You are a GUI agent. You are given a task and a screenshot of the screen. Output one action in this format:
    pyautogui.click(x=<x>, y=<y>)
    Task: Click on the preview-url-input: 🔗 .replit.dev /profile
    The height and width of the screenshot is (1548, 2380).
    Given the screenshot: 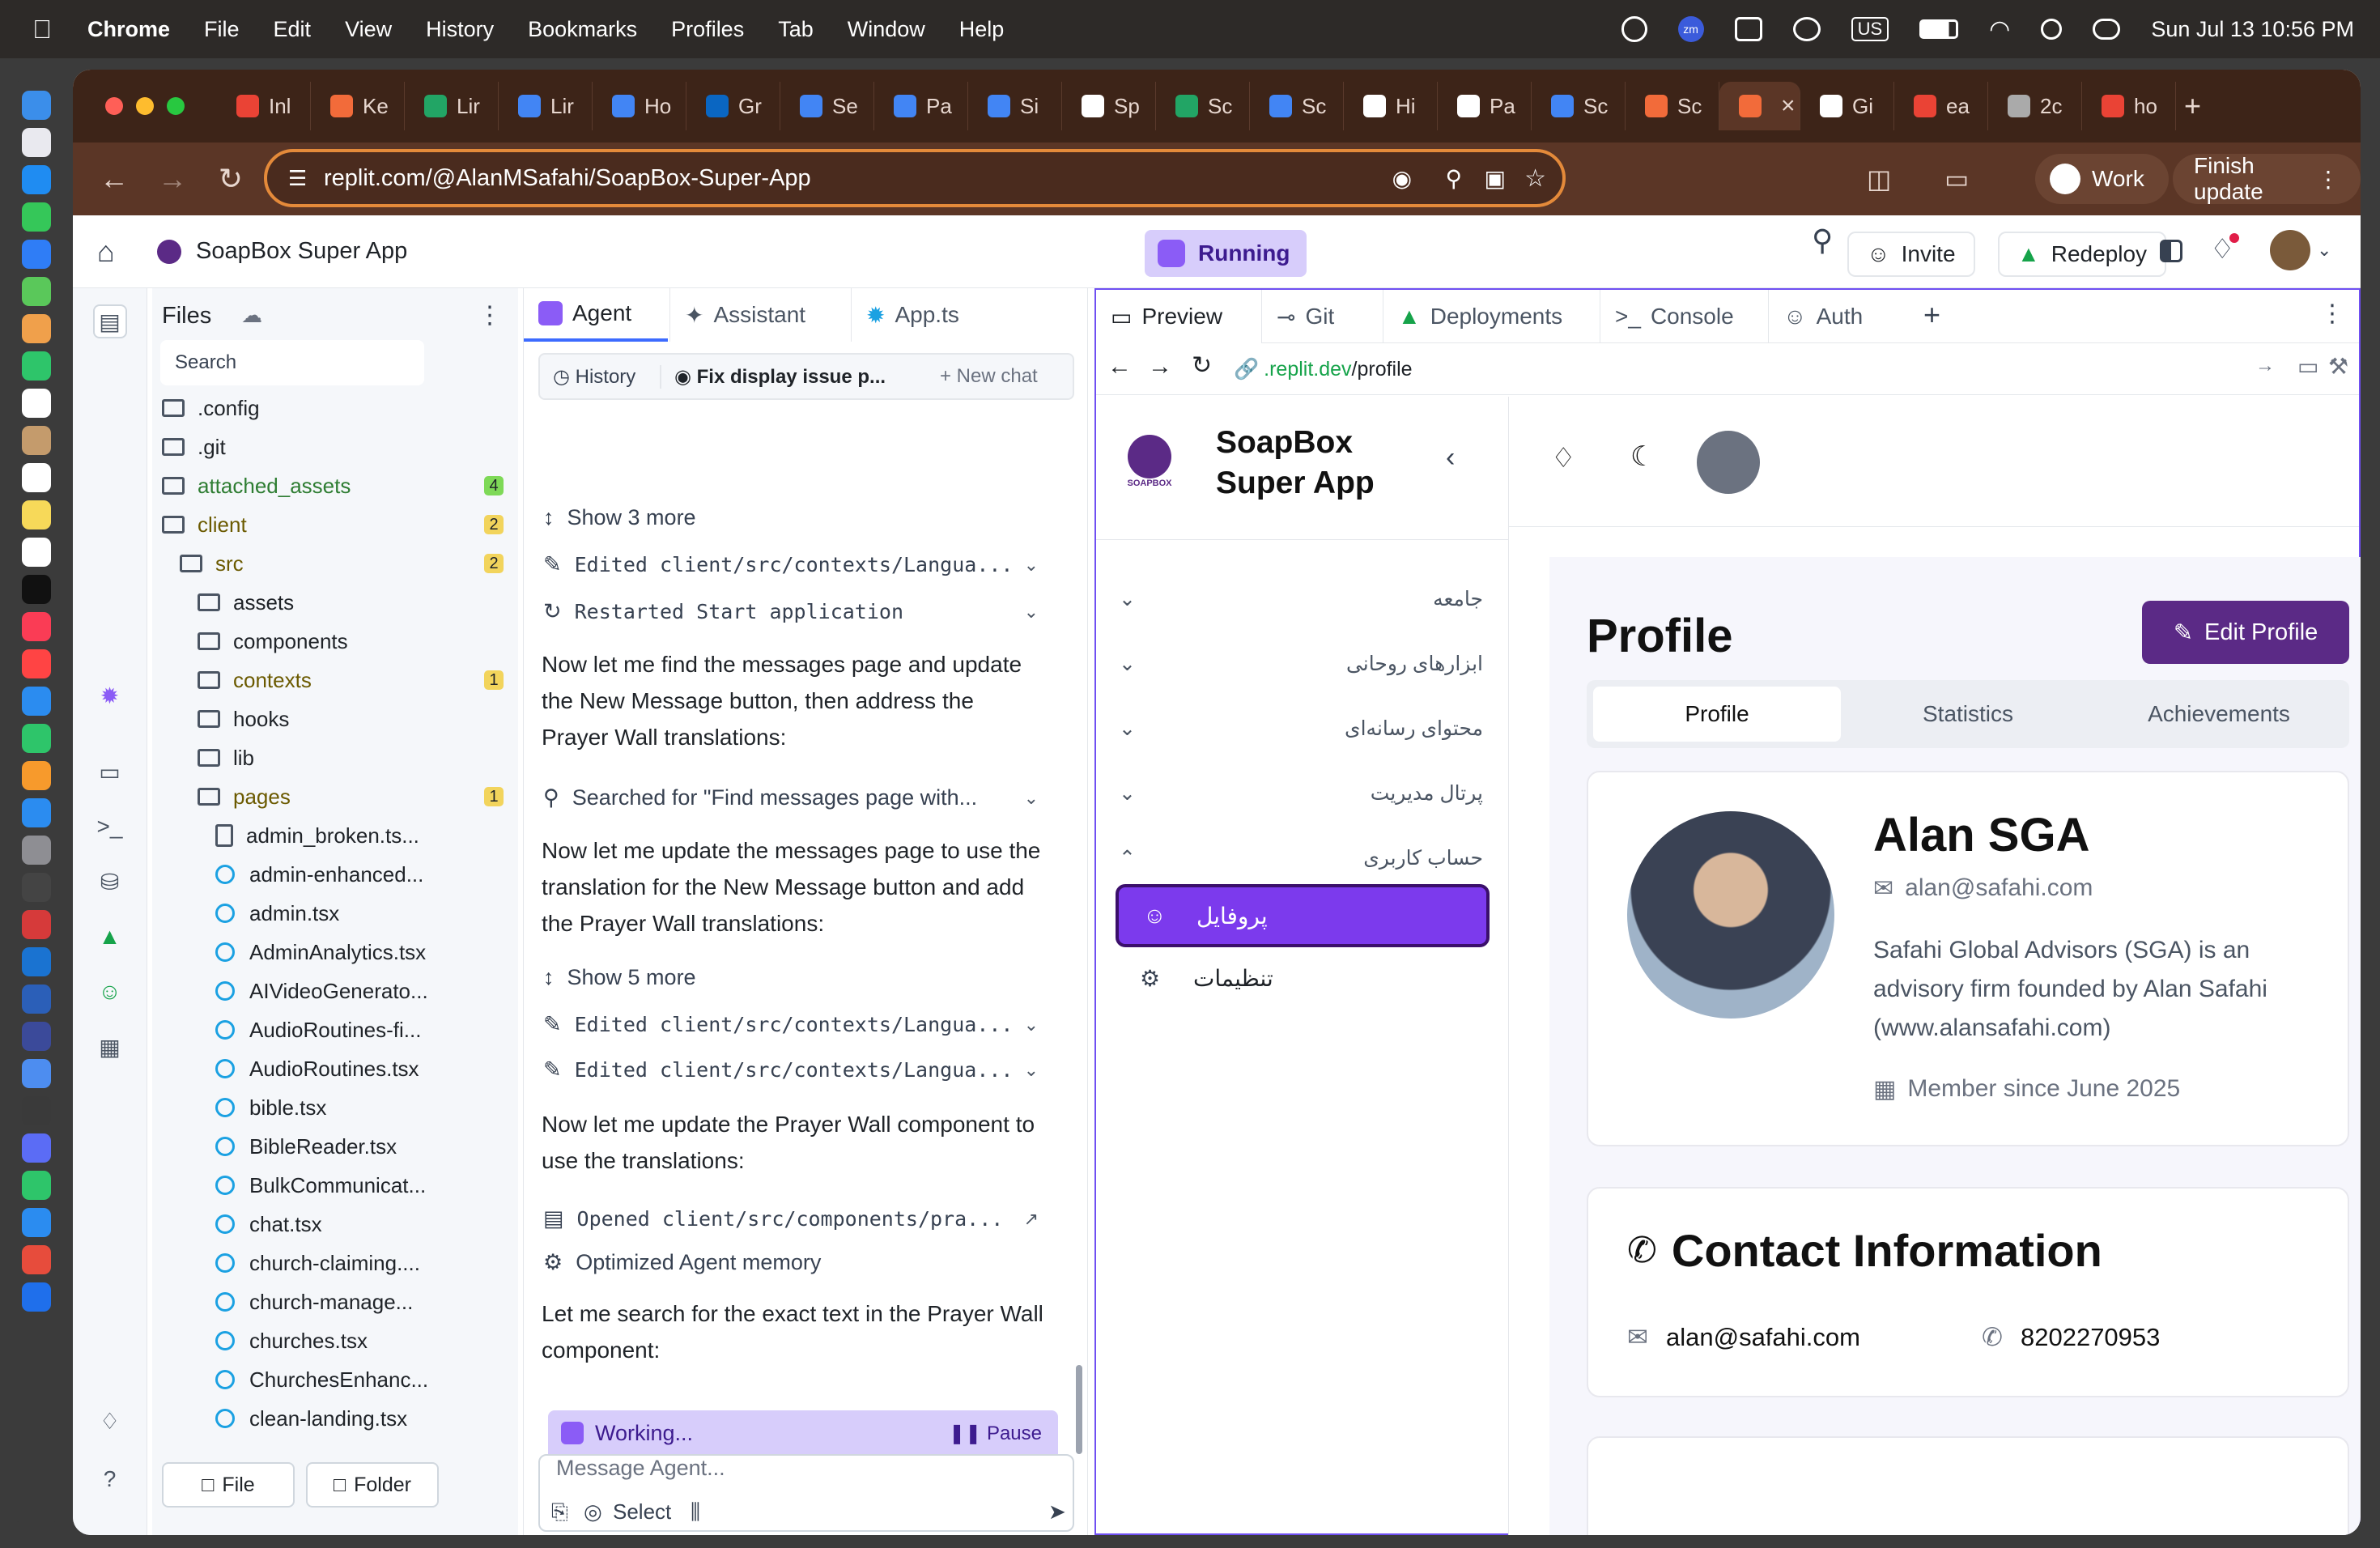 What is the action you would take?
    pyautogui.click(x=1712, y=369)
    